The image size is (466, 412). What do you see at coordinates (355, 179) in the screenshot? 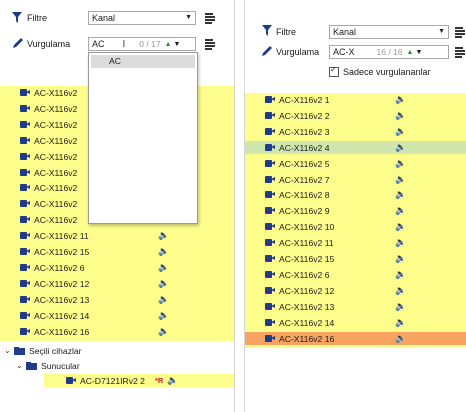
I see `device-row: AC-X116v2 7 🔈` at bounding box center [355, 179].